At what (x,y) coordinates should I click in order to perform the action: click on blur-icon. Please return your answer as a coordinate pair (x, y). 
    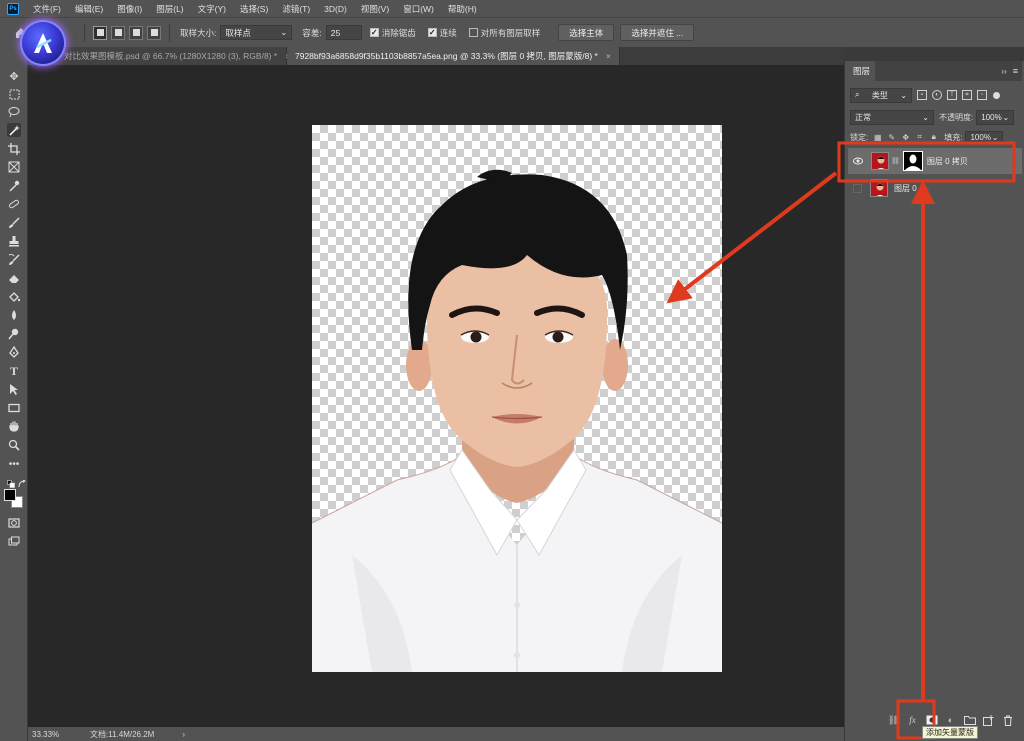
    Looking at the image, I should click on (14, 315).